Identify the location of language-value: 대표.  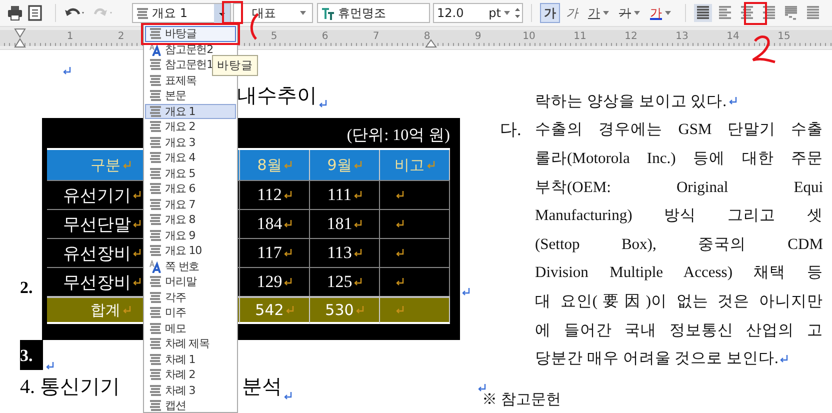
(264, 13).